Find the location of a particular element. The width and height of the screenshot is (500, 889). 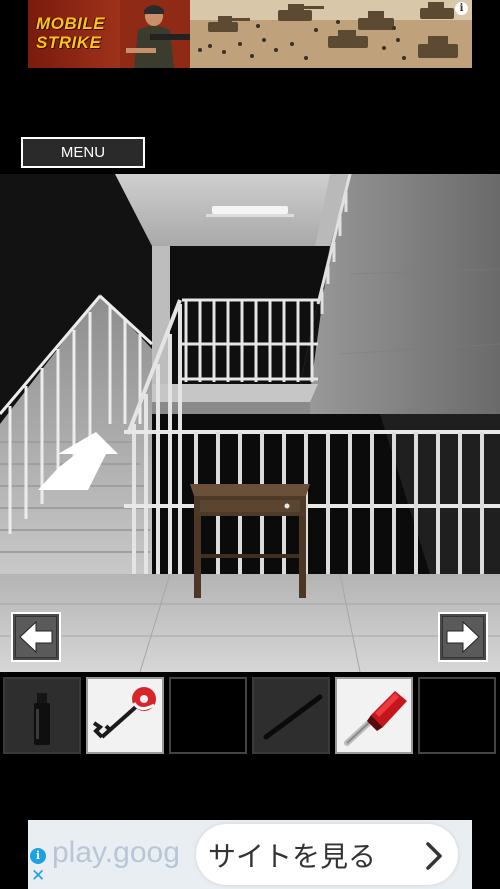

top-ad-banner: MOBILE STRIKE i is located at coordinates (250, 34).